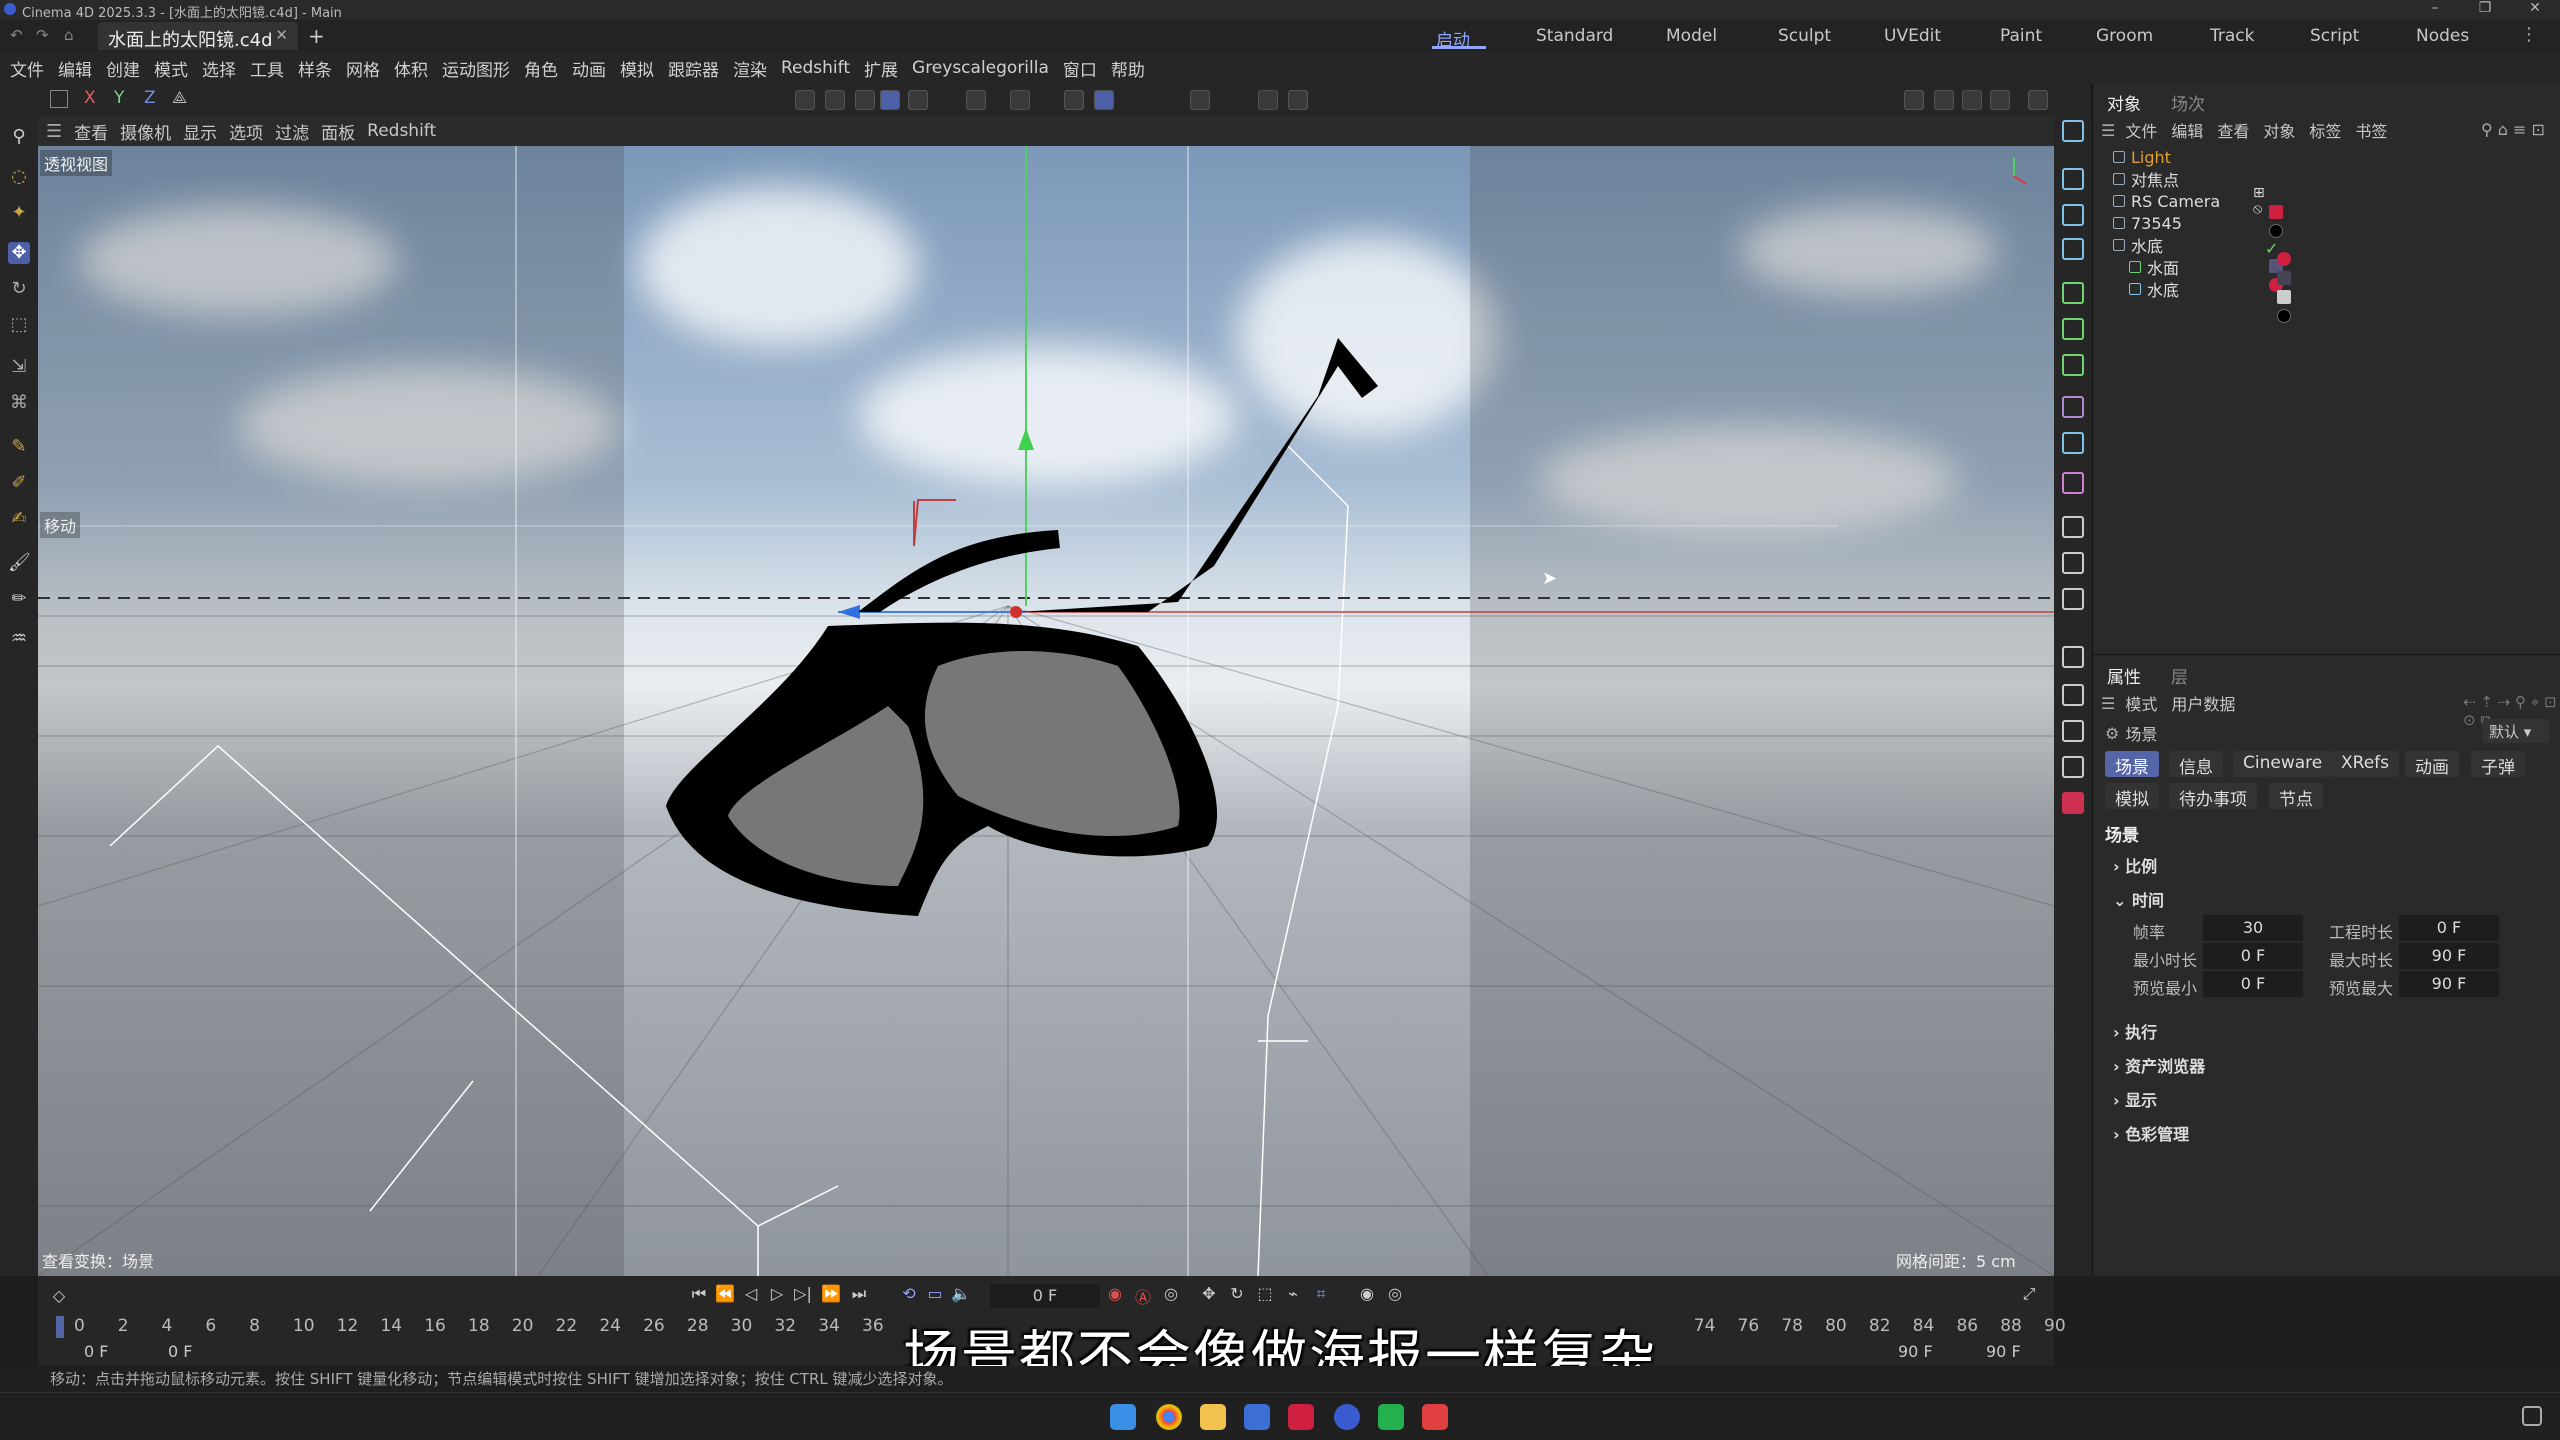 This screenshot has width=2560, height=1440. Describe the element at coordinates (803, 1295) in the screenshot. I see `next-frame-button: ▷|` at that location.